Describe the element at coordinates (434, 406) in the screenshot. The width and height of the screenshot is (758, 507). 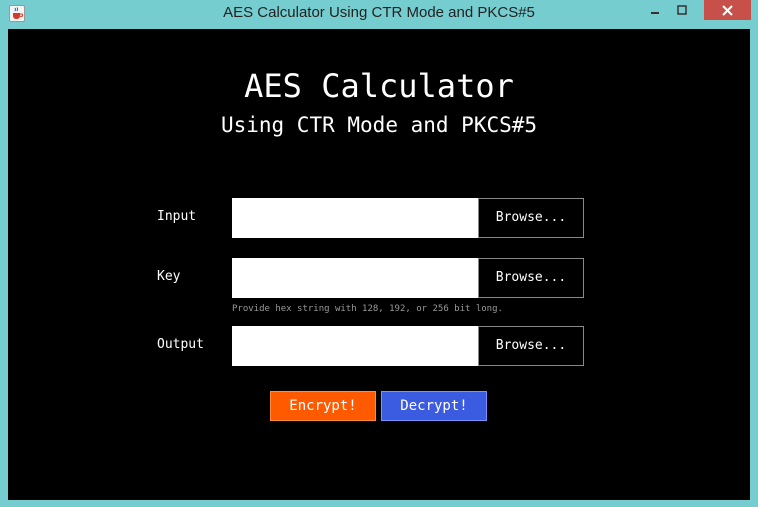
I see `decrypt-button: Decrypt!` at that location.